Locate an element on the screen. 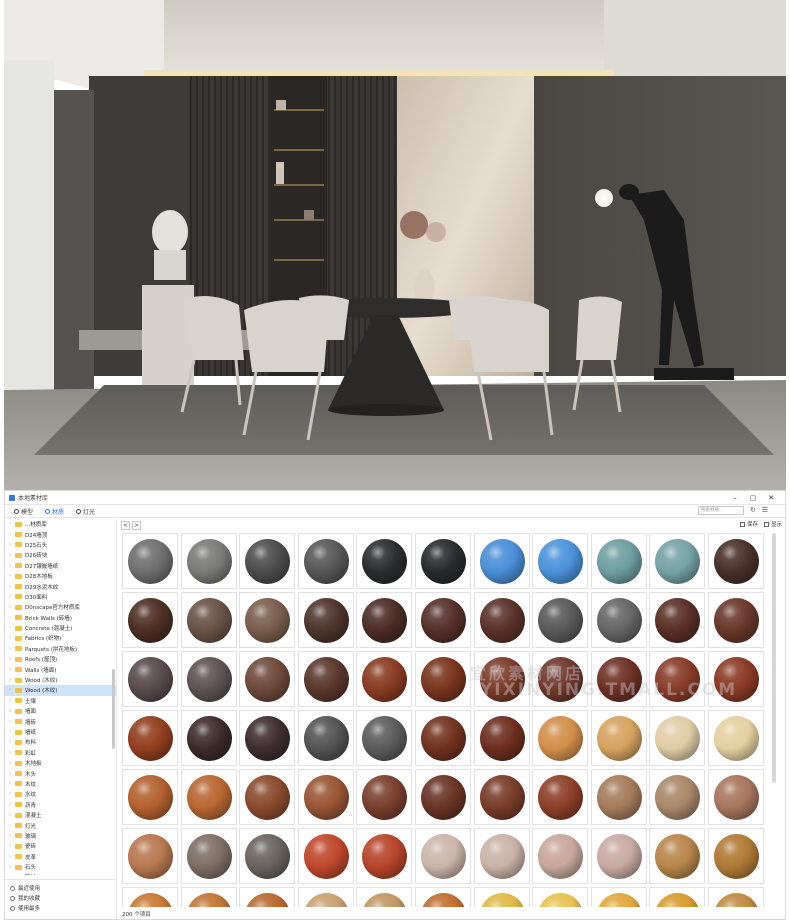 The height and width of the screenshot is (920, 790). folder-item: › 皮革 is located at coordinates (60, 857).